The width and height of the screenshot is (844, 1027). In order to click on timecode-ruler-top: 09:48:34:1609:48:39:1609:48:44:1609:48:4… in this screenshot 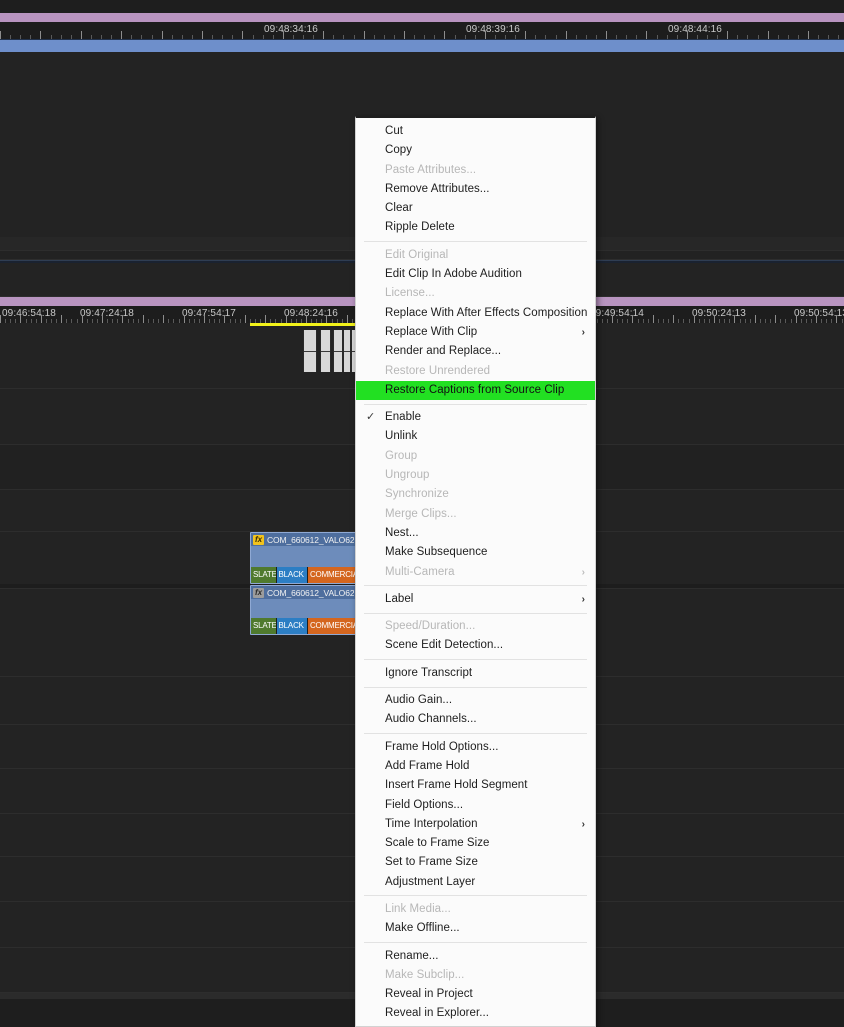, I will do `click(422, 30)`.